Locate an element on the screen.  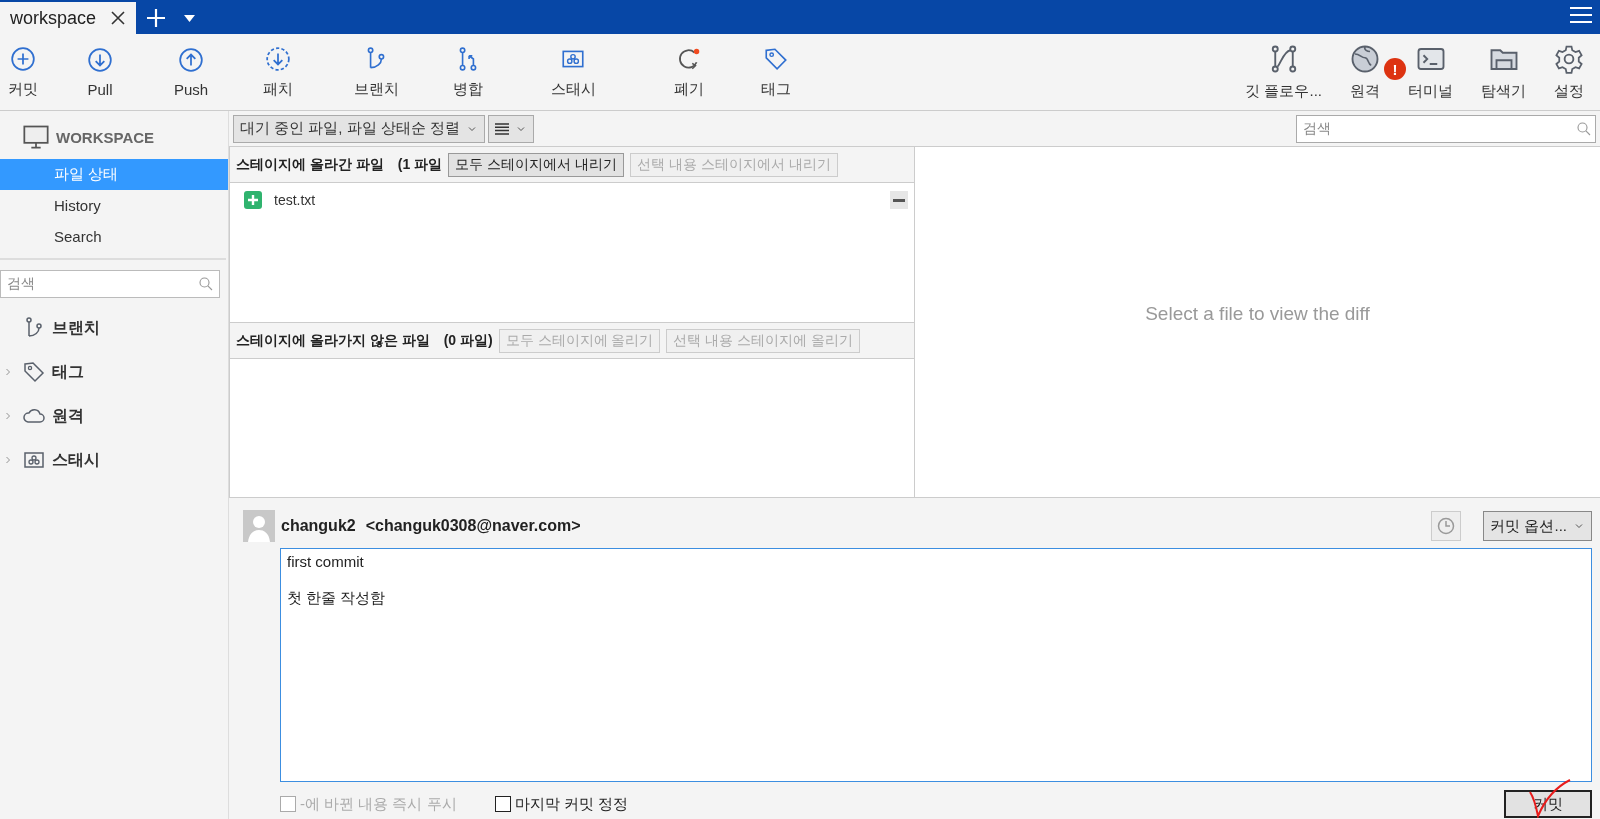
toolbar-button: 탐색기 is located at coordinates (1503, 72).